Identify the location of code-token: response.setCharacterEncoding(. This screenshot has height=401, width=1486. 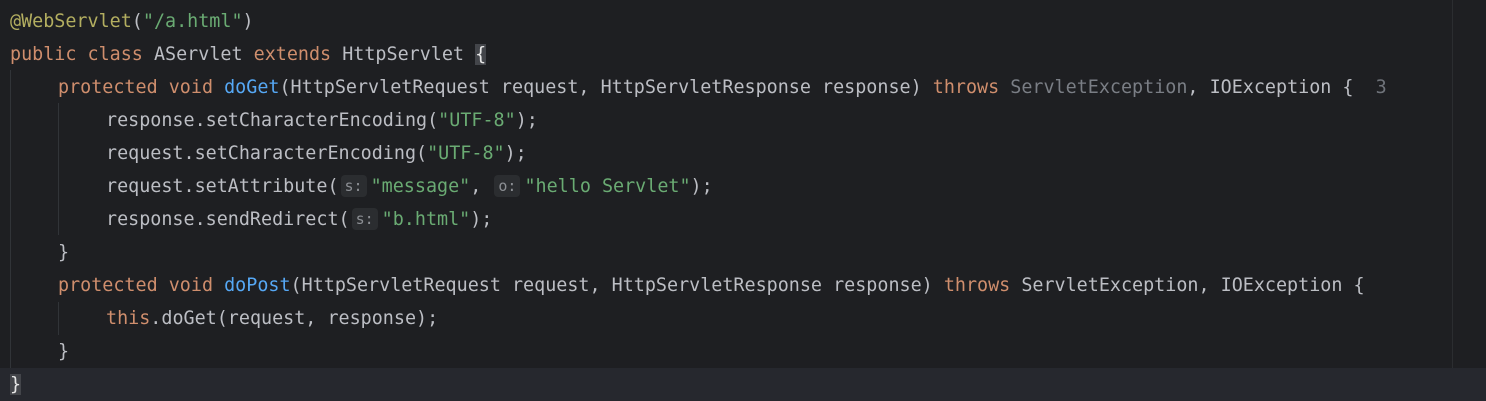
(272, 120).